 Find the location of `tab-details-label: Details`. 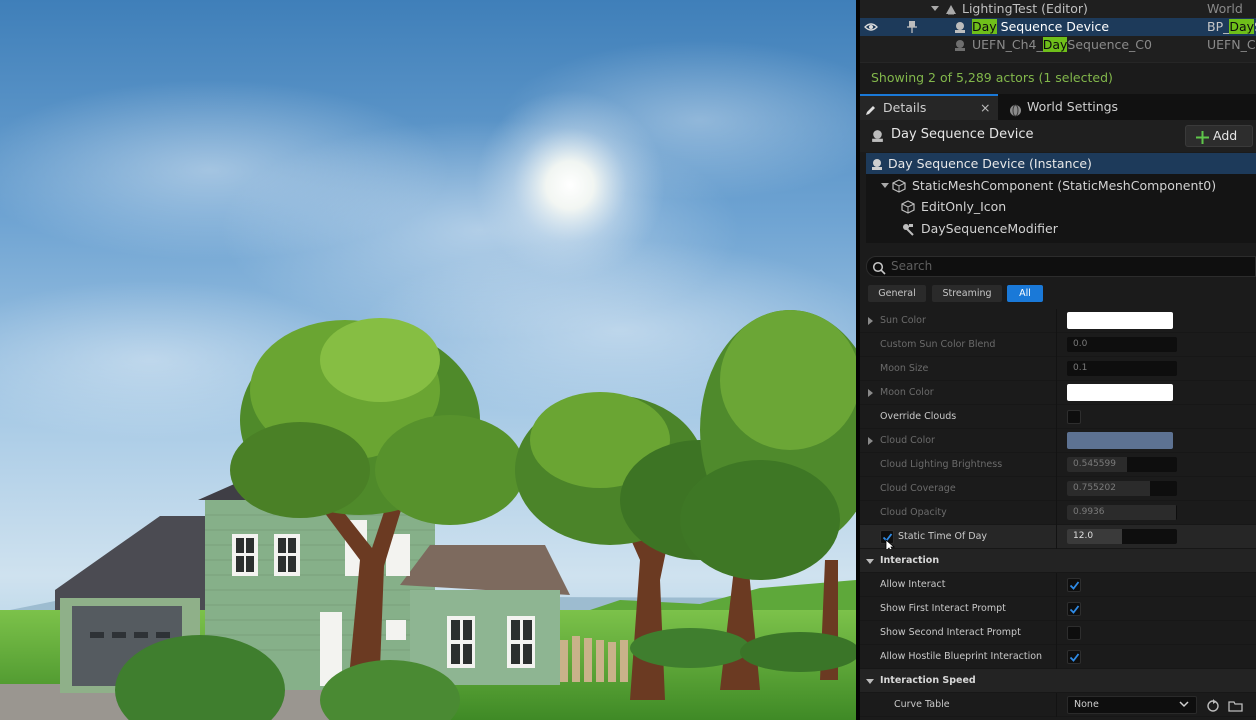

tab-details-label: Details is located at coordinates (905, 107).